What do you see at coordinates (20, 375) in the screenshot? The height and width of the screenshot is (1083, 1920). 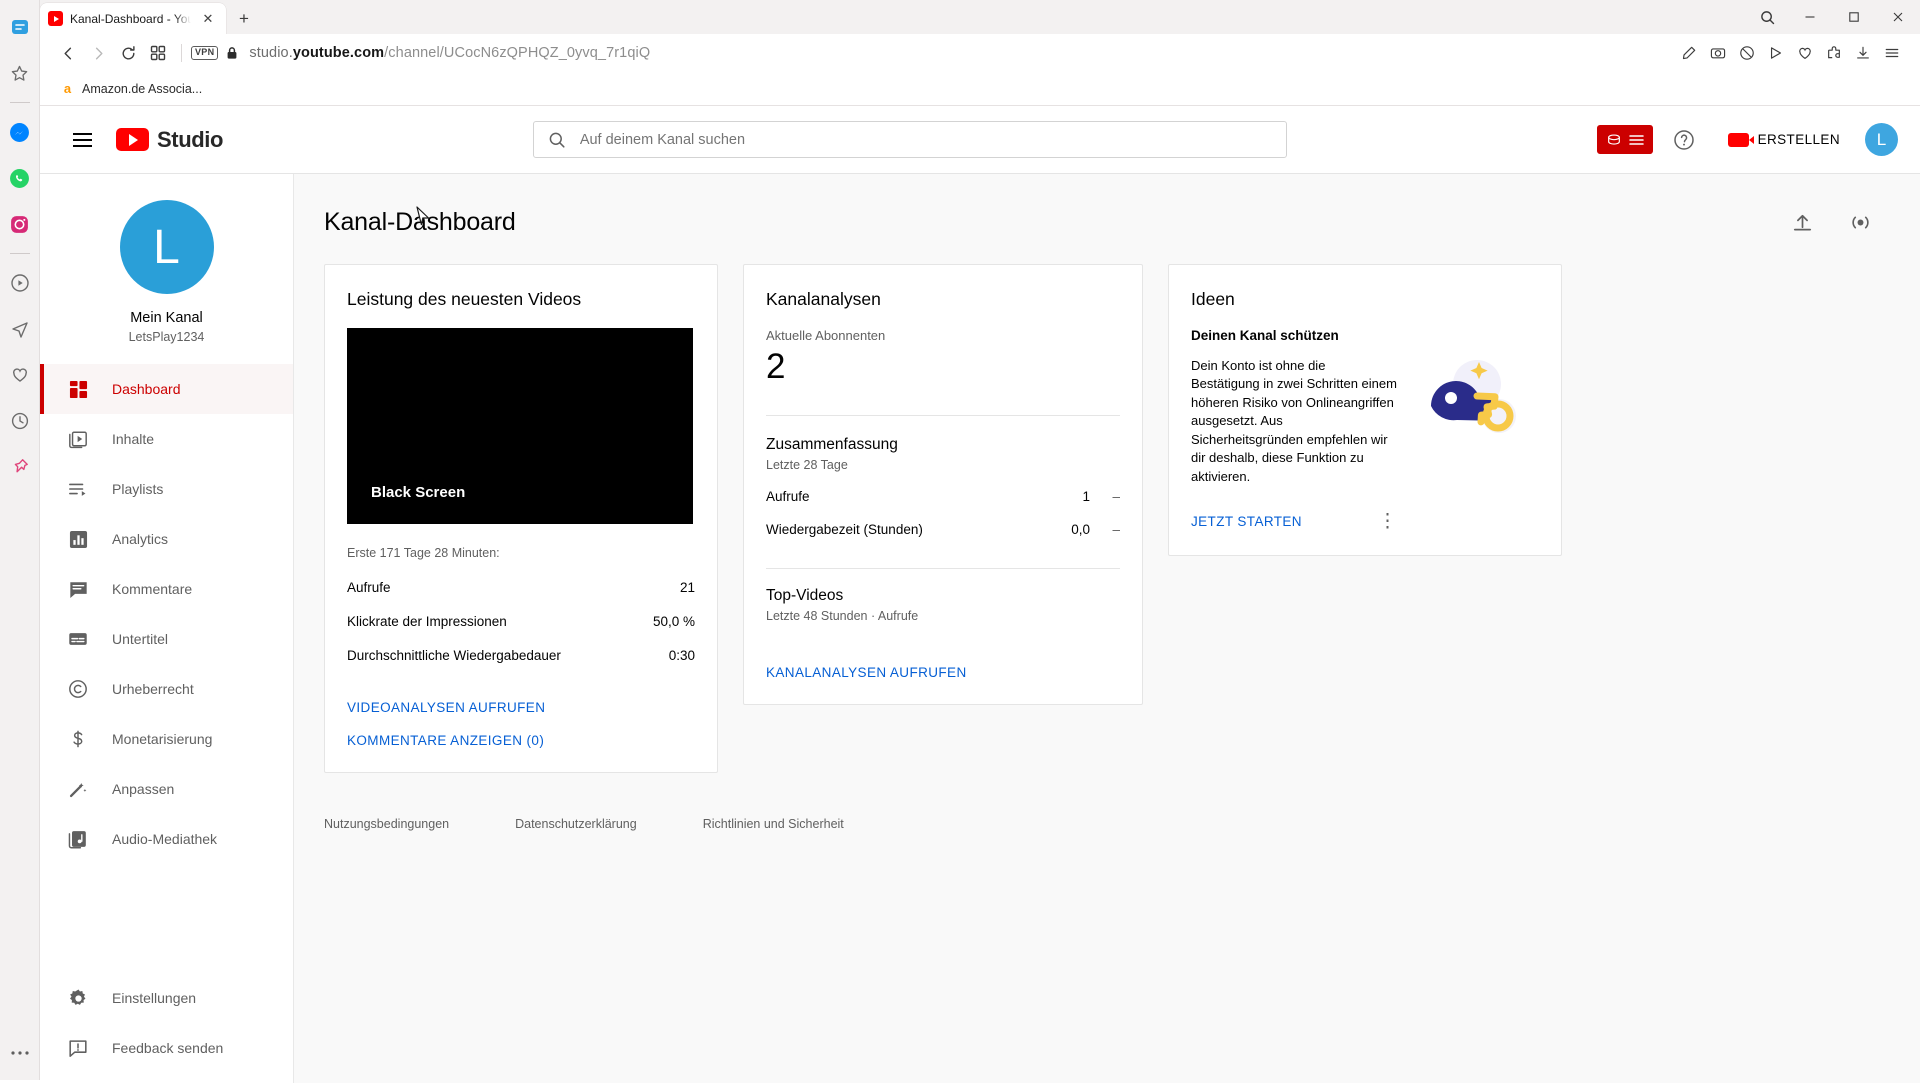 I see `opera-hearts-icon` at bounding box center [20, 375].